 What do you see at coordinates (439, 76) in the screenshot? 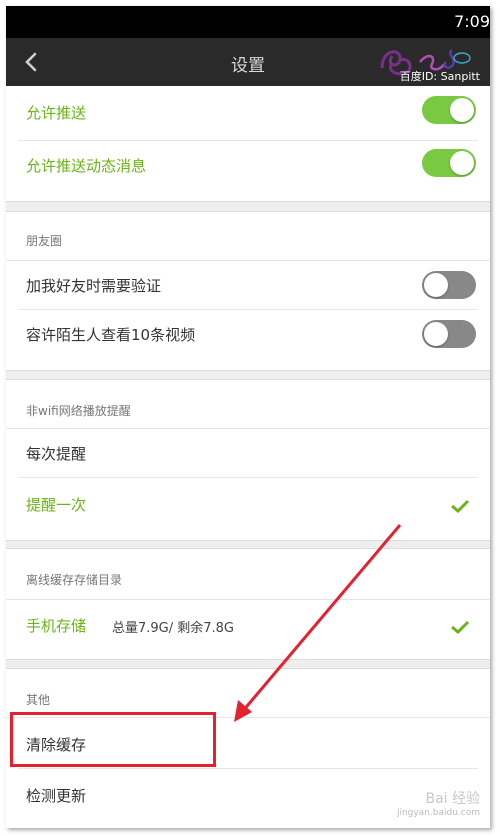
I see `watermark-id-text: 百度ID: Sanpitt` at bounding box center [439, 76].